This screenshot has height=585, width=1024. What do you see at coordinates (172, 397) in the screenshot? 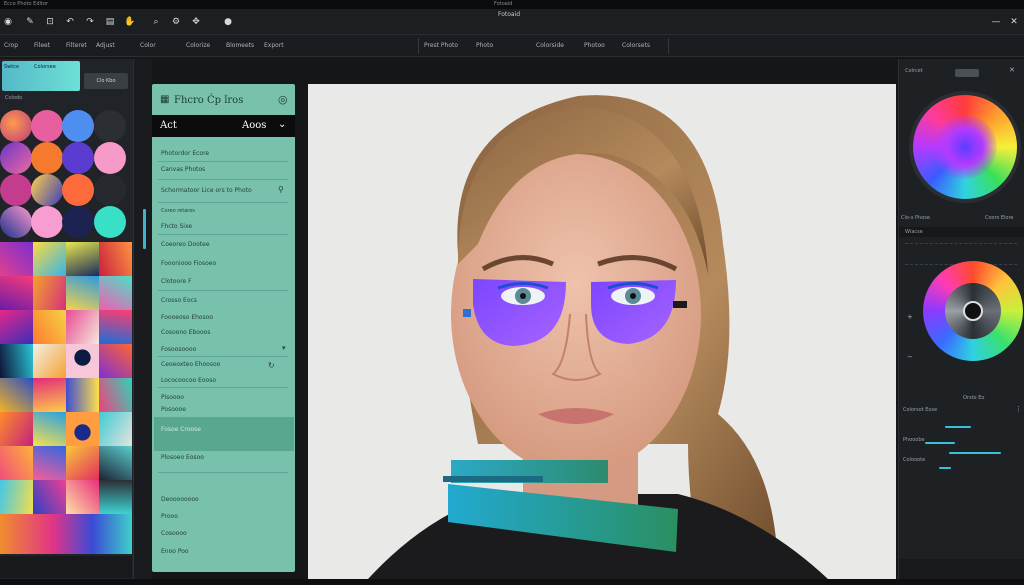
I see `layer-item: Pisoooo` at bounding box center [172, 397].